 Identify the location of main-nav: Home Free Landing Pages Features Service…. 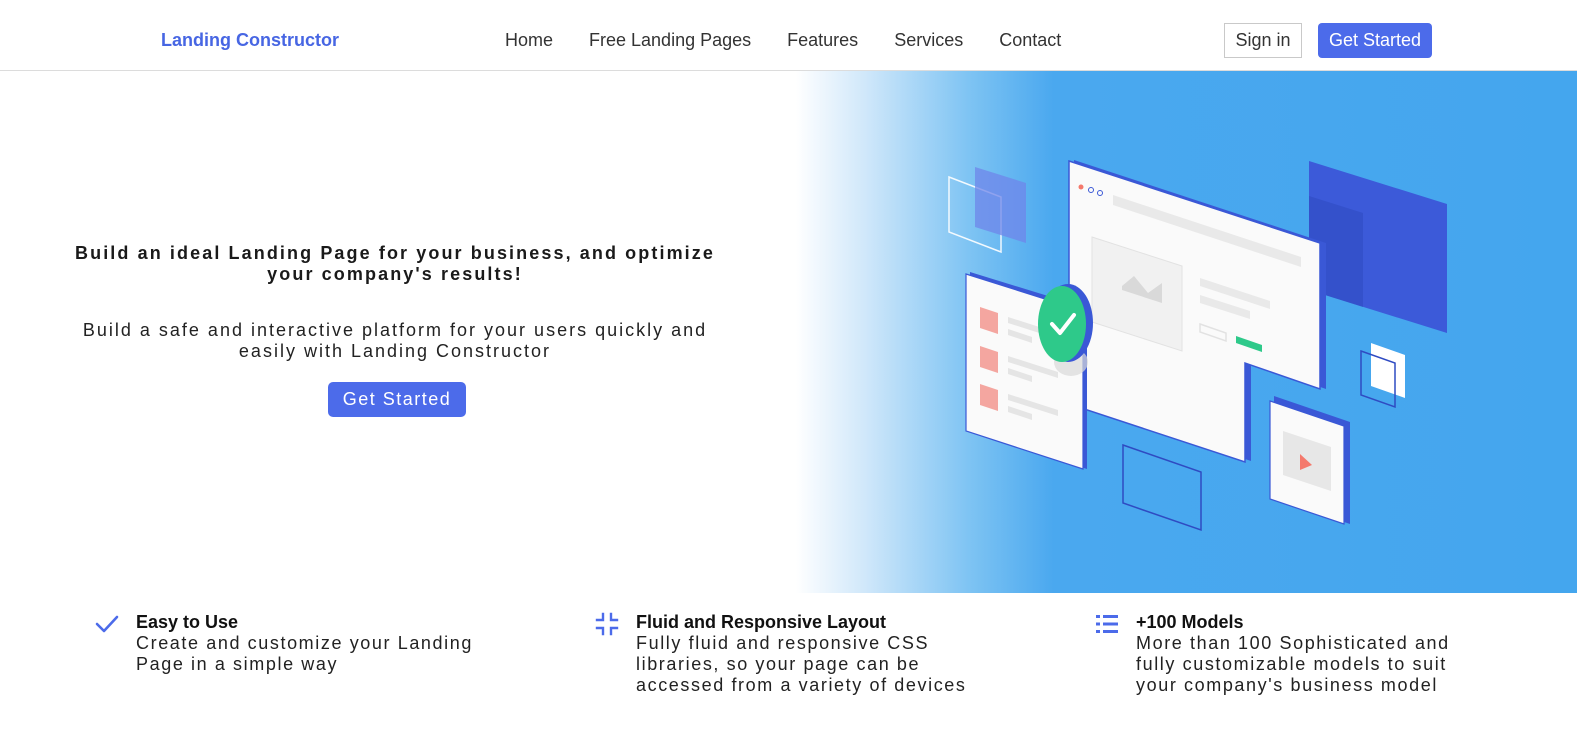
(783, 40).